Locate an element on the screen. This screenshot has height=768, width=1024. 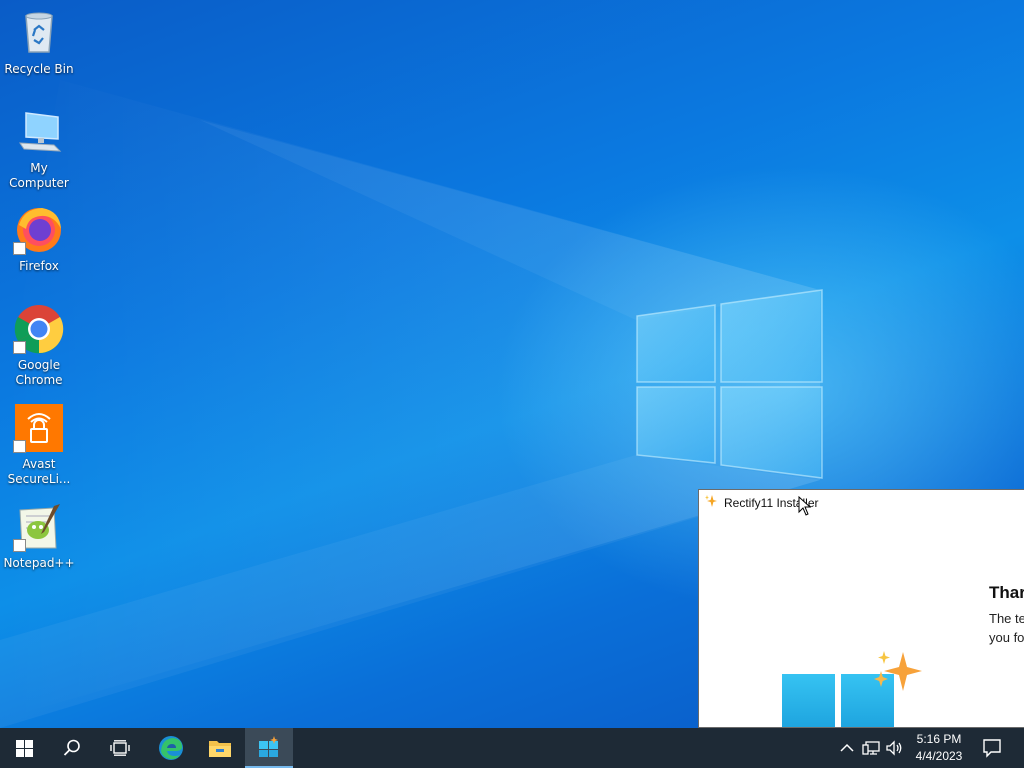
description-line: The te is located at coordinates (1006, 618).